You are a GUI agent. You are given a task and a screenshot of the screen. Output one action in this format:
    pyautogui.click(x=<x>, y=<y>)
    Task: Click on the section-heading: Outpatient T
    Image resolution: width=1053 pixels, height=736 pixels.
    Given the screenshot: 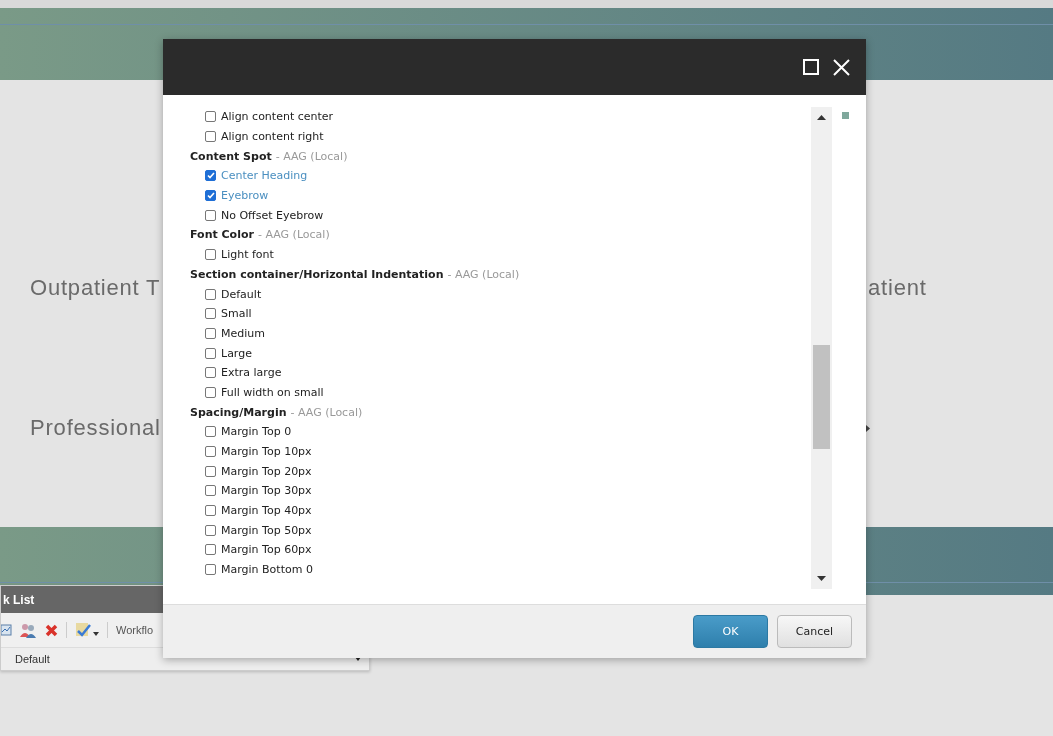 What is the action you would take?
    pyautogui.click(x=95, y=288)
    